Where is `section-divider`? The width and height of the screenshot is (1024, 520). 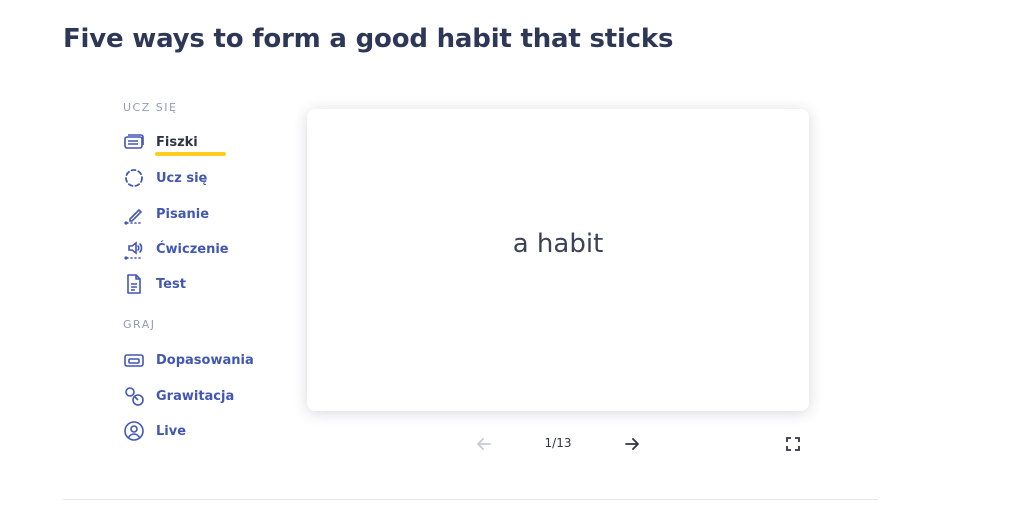 section-divider is located at coordinates (470, 499).